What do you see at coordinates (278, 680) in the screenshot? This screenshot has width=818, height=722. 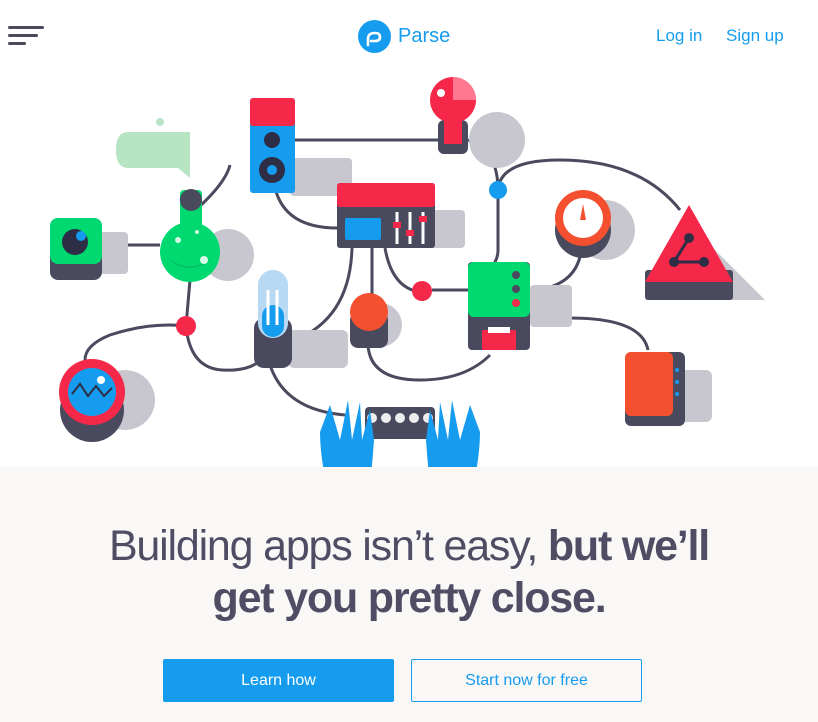 I see `learn-how-button: Learn how` at bounding box center [278, 680].